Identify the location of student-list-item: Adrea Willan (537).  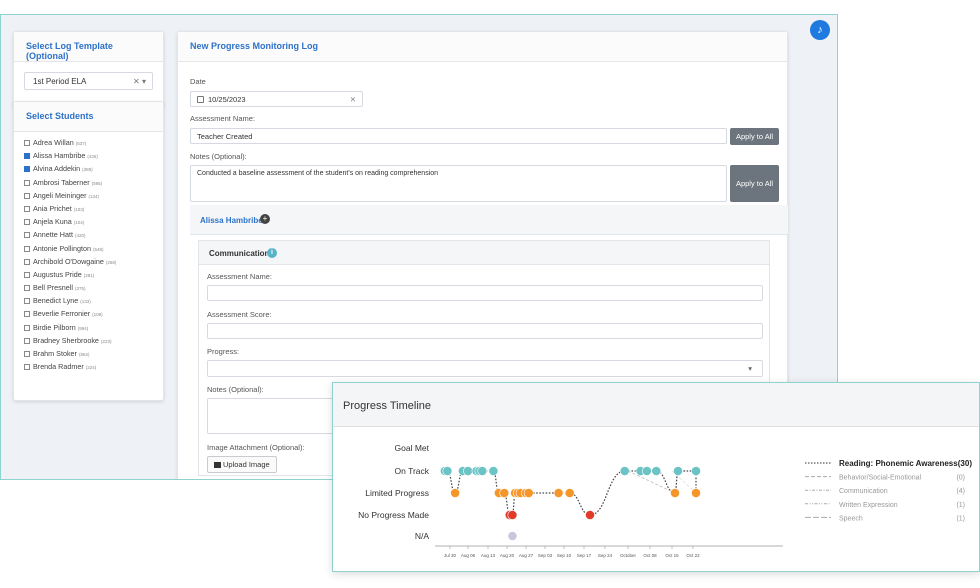
(88, 142).